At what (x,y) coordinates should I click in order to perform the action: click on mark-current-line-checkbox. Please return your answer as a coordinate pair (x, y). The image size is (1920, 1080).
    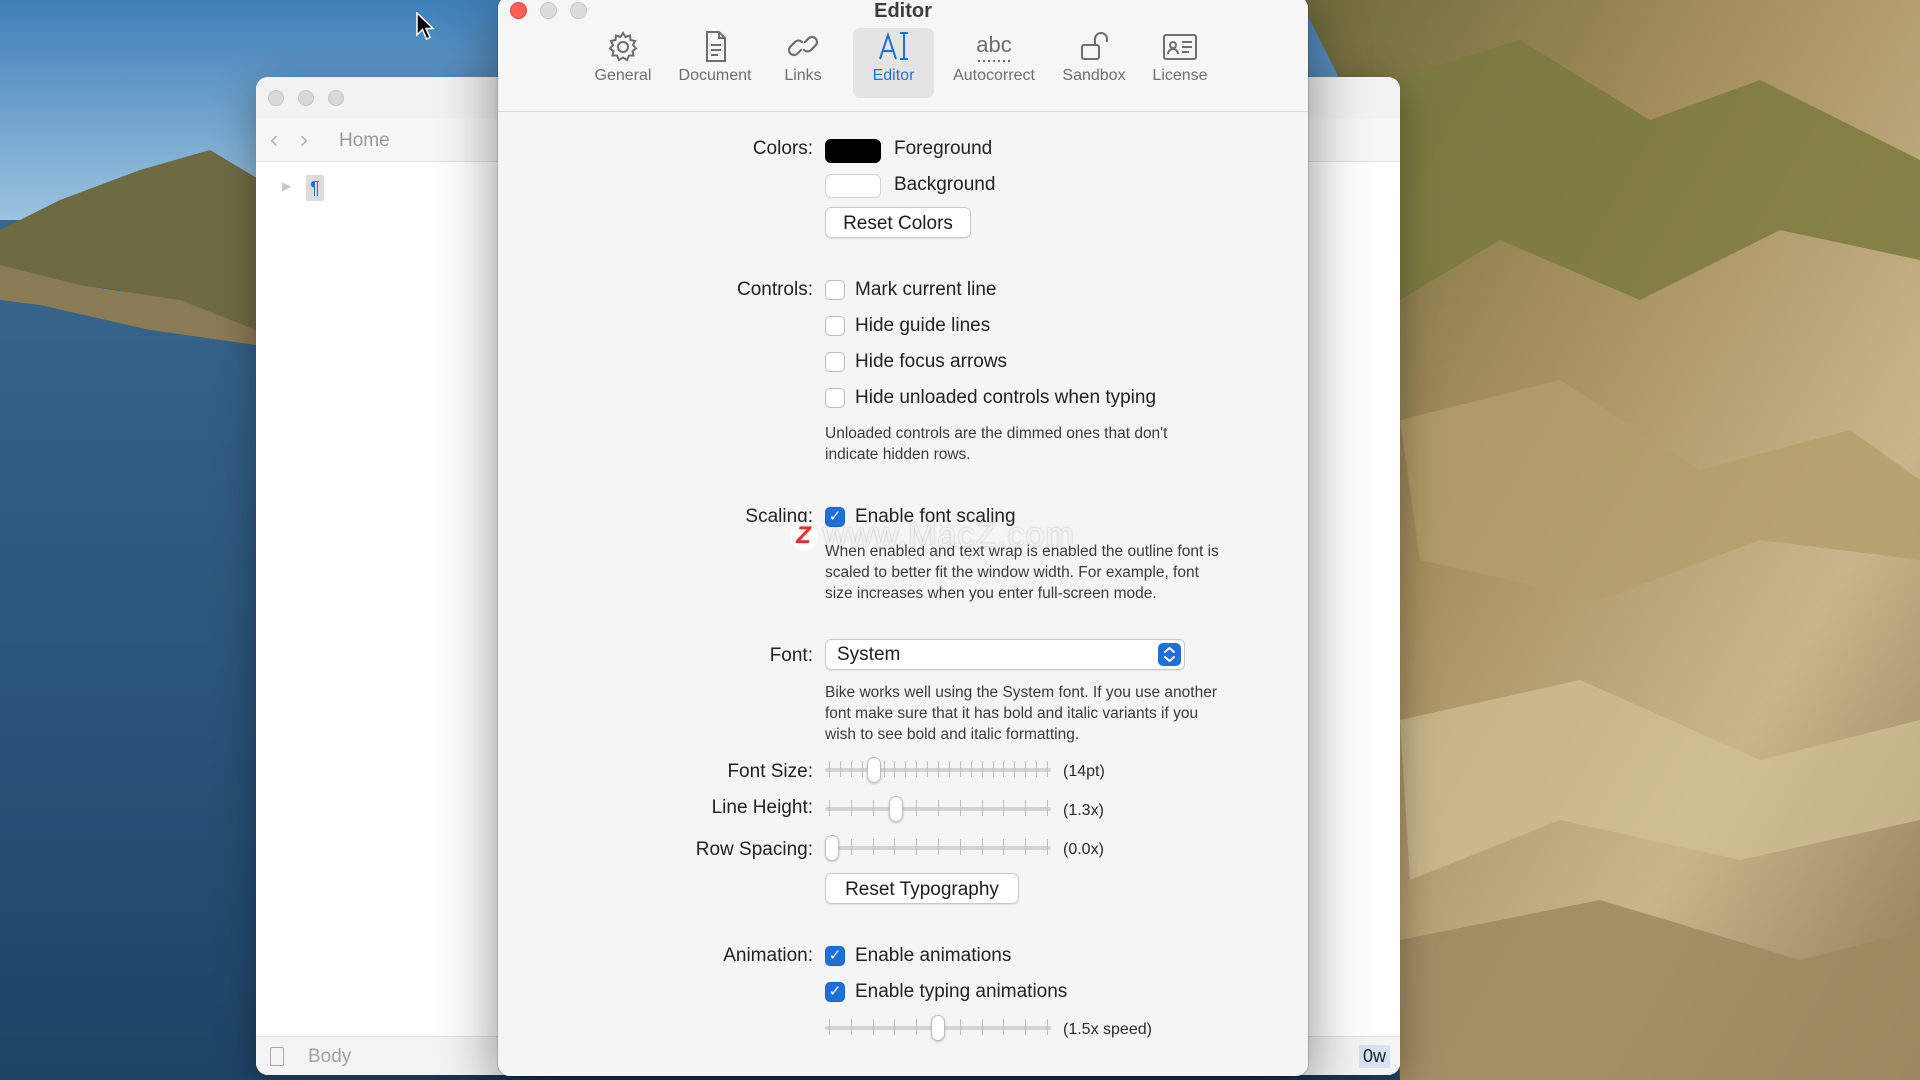
    Looking at the image, I should click on (835, 290).